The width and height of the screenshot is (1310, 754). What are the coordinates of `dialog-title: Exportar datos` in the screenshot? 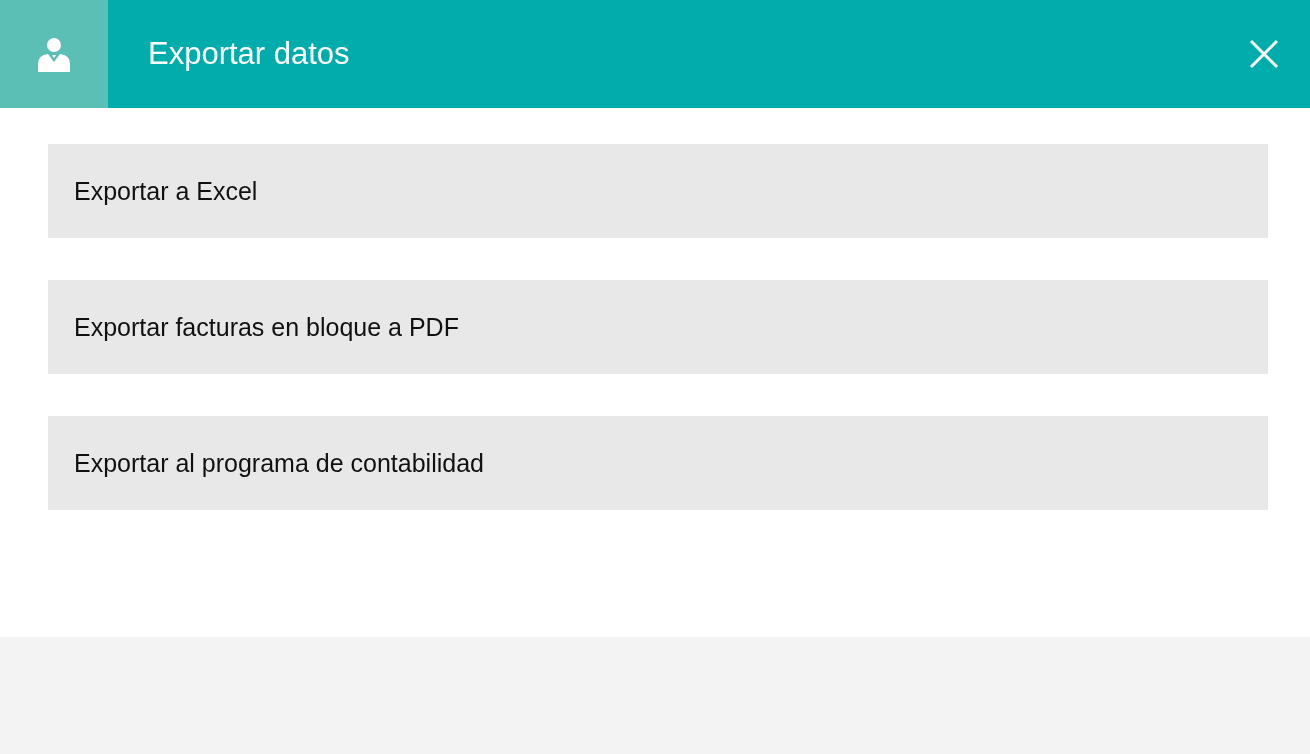 It's located at (249, 54).